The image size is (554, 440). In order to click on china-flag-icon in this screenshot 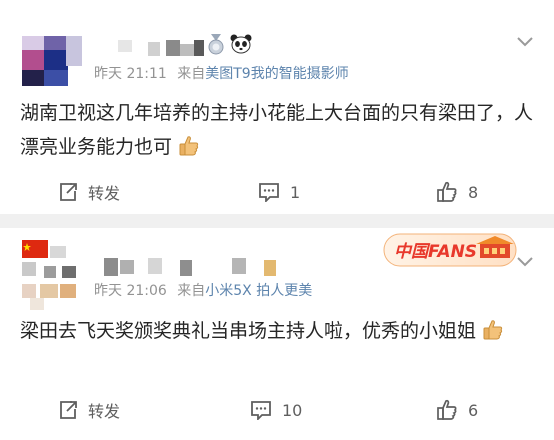, I will do `click(35, 249)`.